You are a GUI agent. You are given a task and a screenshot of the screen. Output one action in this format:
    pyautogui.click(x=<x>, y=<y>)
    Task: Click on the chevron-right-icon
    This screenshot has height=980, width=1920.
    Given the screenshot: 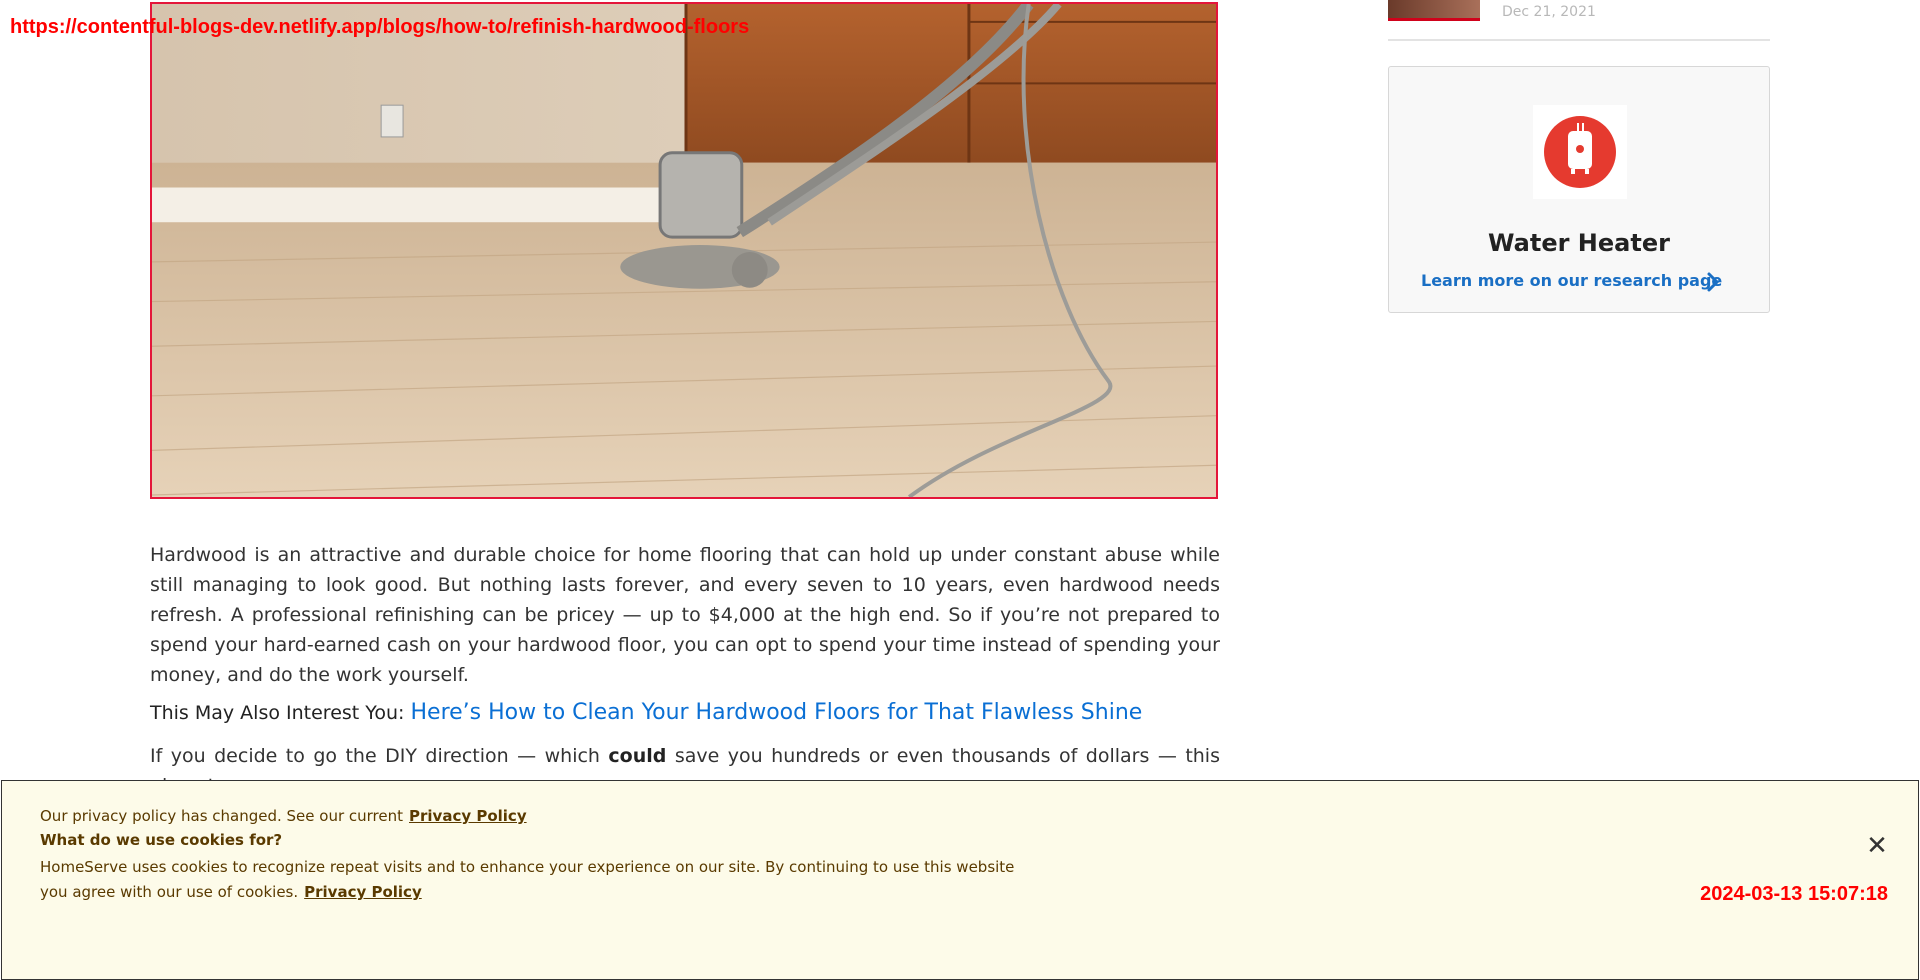 What is the action you would take?
    pyautogui.click(x=1713, y=282)
    